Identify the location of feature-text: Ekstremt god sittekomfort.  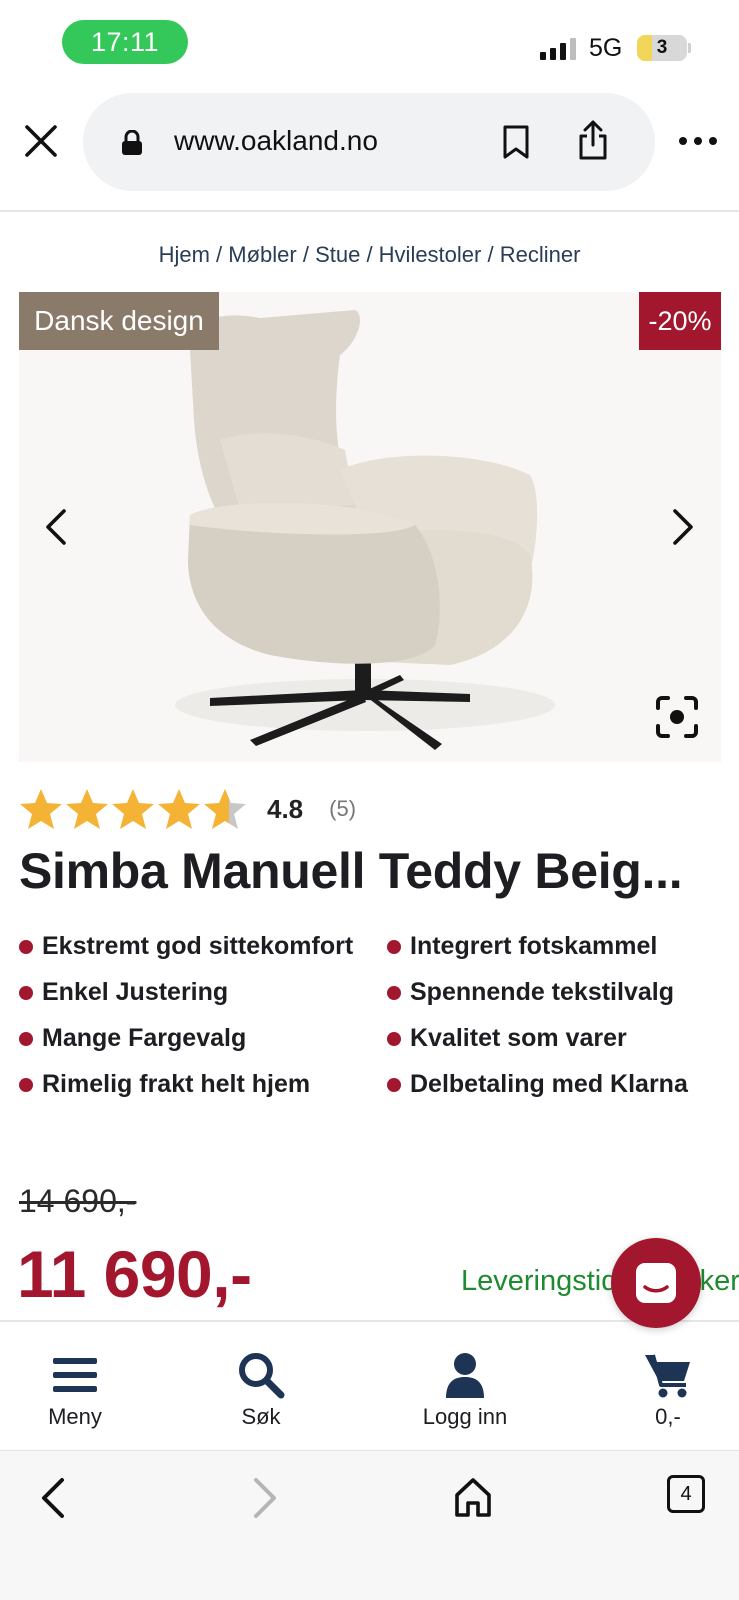
(198, 946).